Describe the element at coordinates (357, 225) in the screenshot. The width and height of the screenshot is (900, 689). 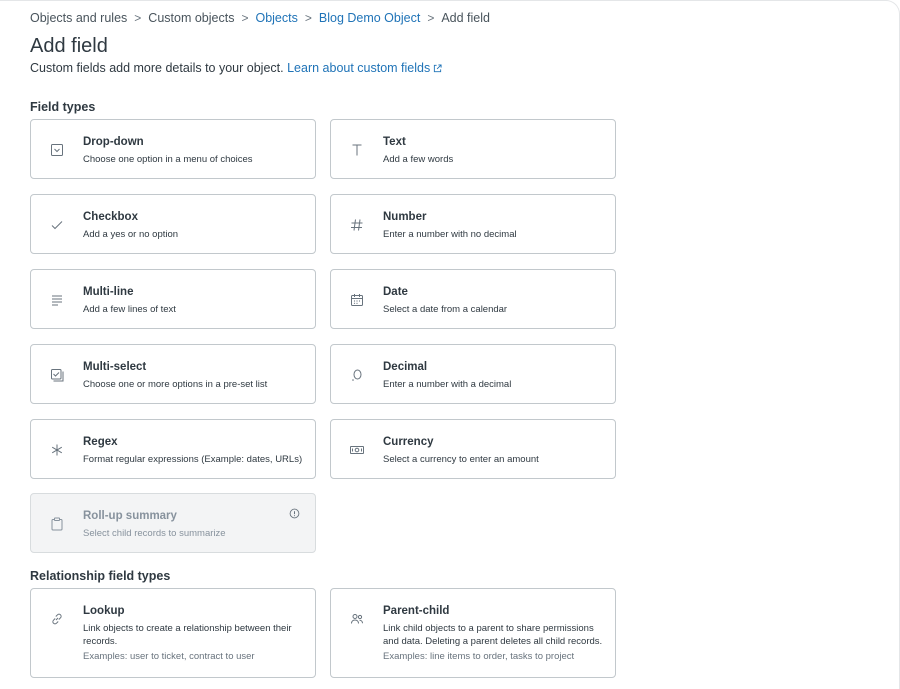
I see `hash-icon` at that location.